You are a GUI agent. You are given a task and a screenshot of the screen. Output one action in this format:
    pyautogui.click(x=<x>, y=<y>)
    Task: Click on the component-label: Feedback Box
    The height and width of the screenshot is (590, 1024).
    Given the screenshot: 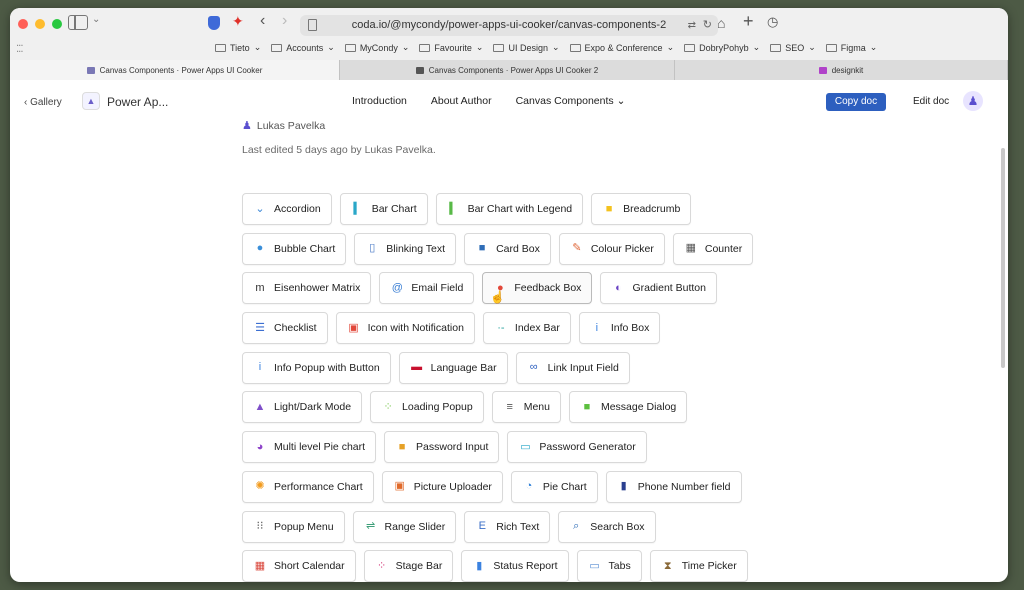 What is the action you would take?
    pyautogui.click(x=548, y=288)
    